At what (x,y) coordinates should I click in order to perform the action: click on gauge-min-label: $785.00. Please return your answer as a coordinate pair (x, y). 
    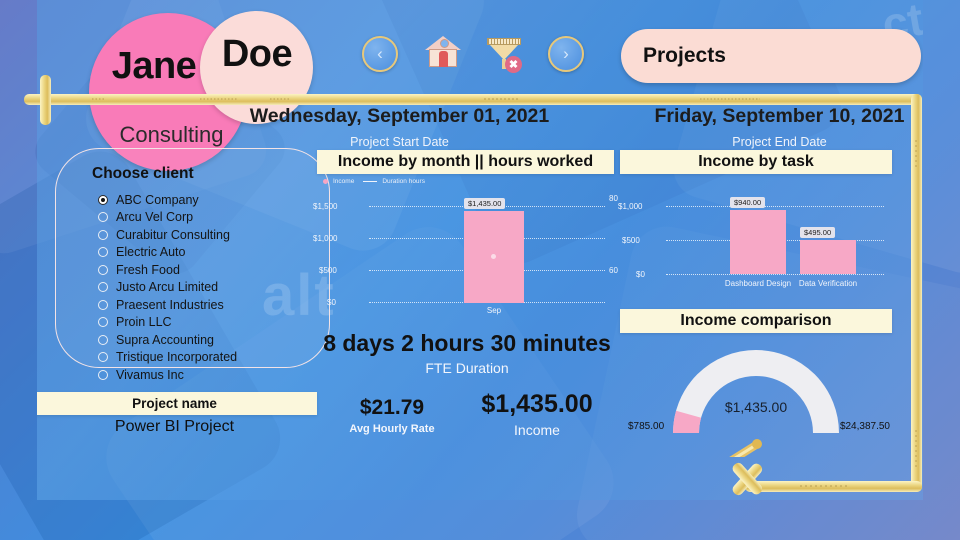
    Looking at the image, I should click on (646, 426).